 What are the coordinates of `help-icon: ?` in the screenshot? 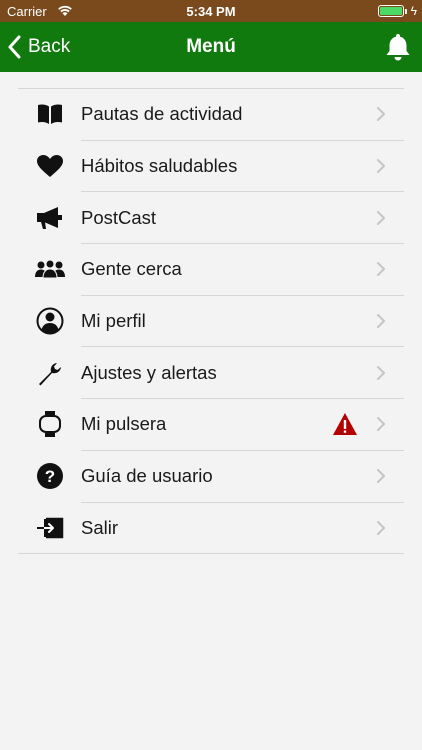 It's located at (50, 476).